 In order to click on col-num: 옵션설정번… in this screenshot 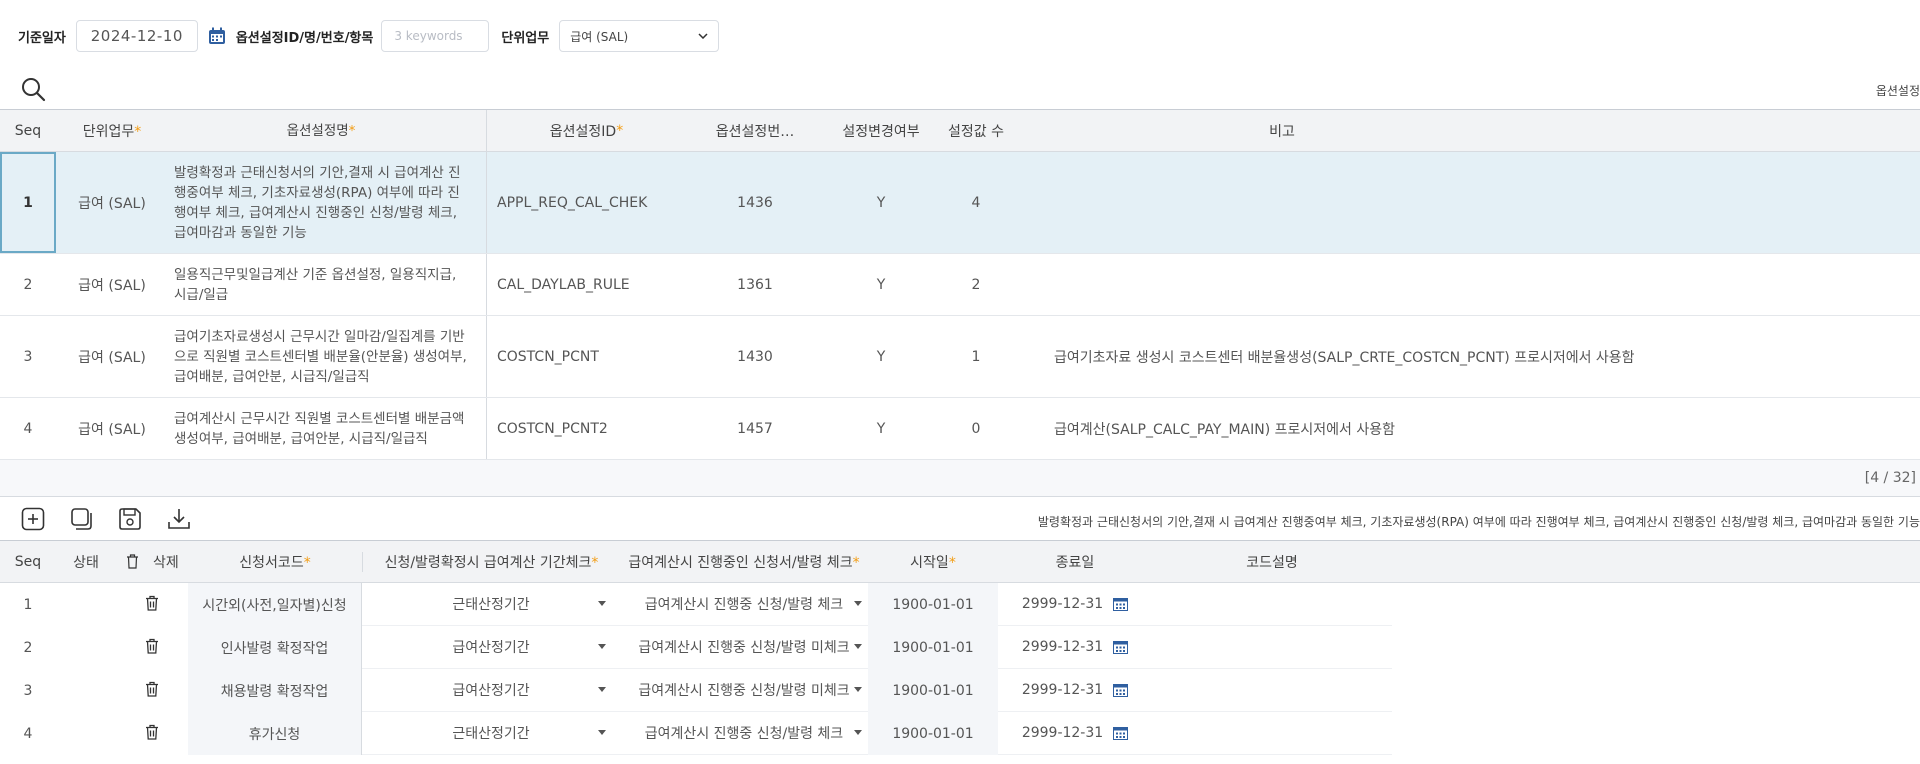, I will do `click(755, 131)`.